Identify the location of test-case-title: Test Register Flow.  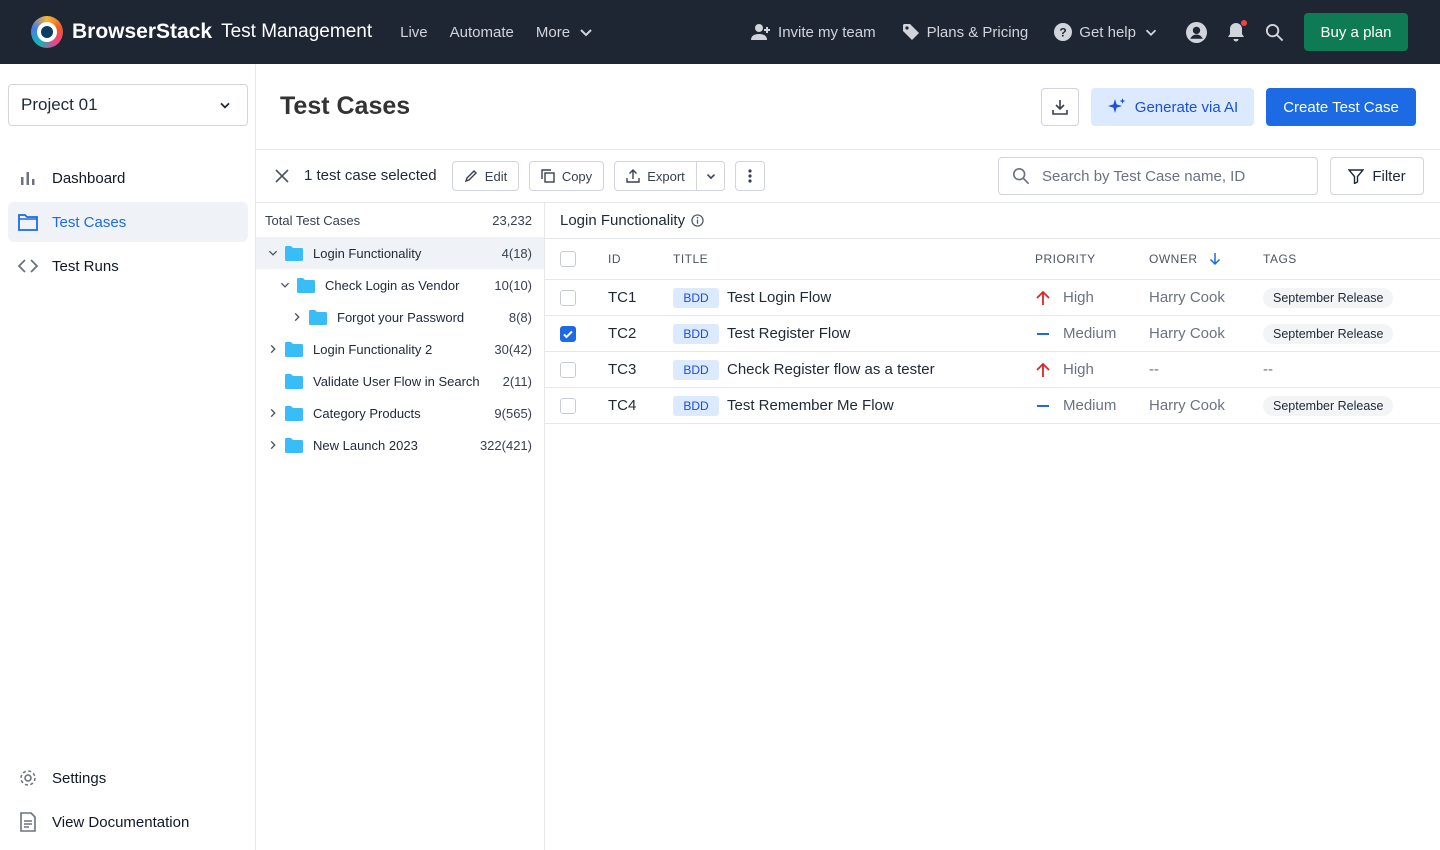
(788, 333).